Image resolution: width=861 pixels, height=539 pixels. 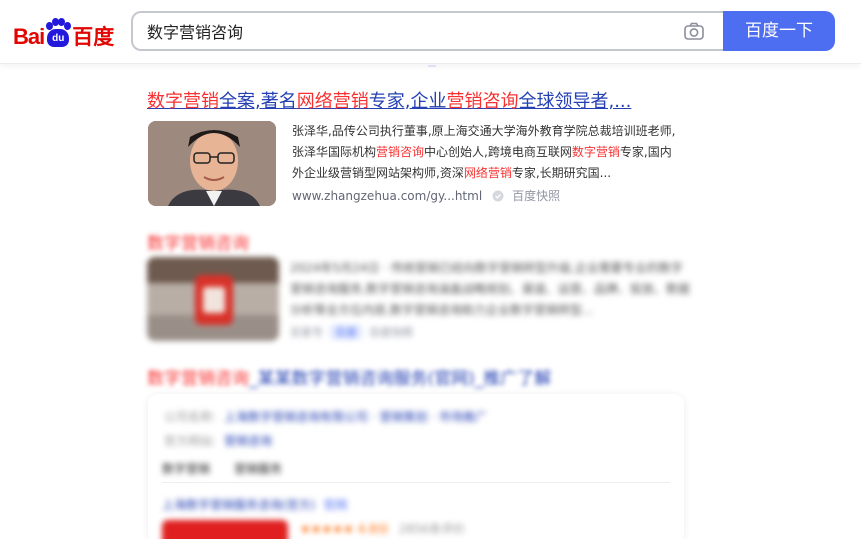 What do you see at coordinates (332, 101) in the screenshot?
I see `title-part: 网络营销` at bounding box center [332, 101].